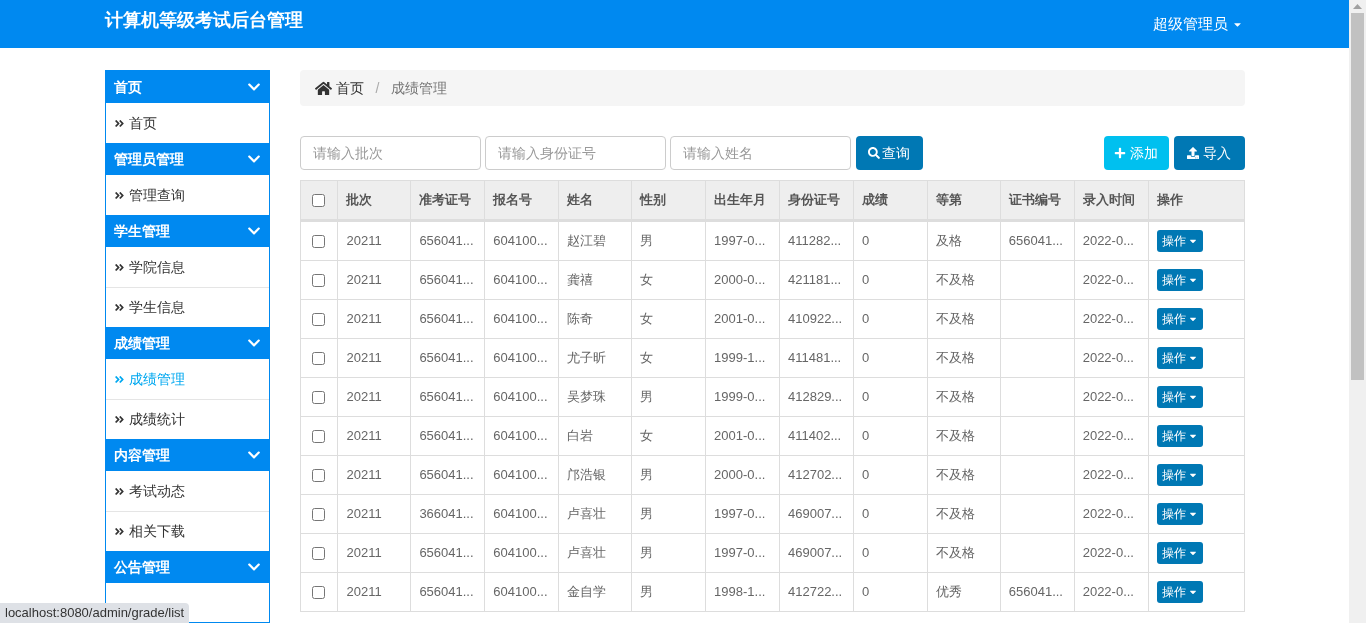 The width and height of the screenshot is (1366, 623). What do you see at coordinates (587, 358) in the screenshot?
I see `table-cell-text: 尤子昕` at bounding box center [587, 358].